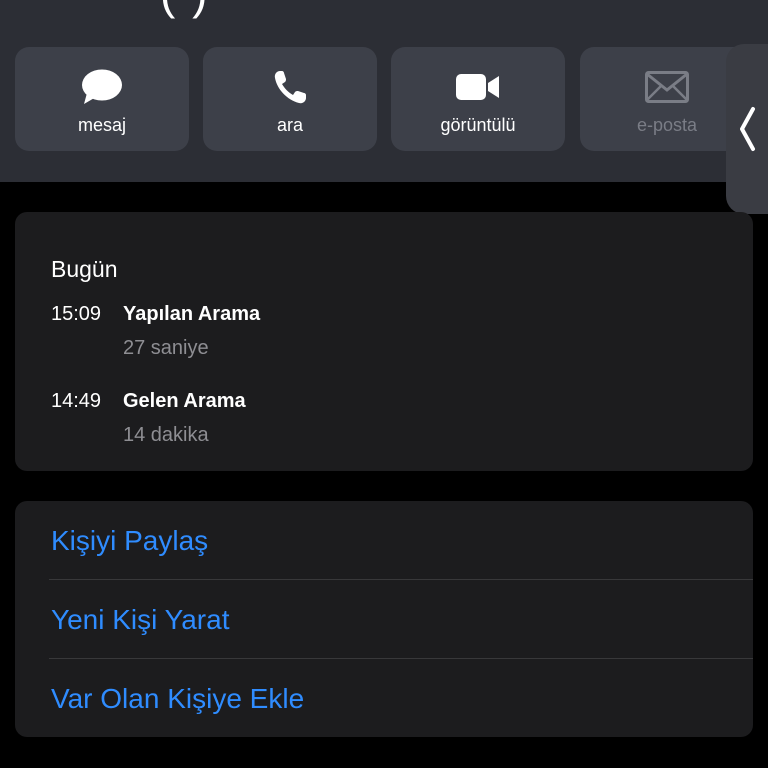 The height and width of the screenshot is (768, 768). Describe the element at coordinates (192, 314) in the screenshot. I see `call-type: Yapılan Arama` at that location.